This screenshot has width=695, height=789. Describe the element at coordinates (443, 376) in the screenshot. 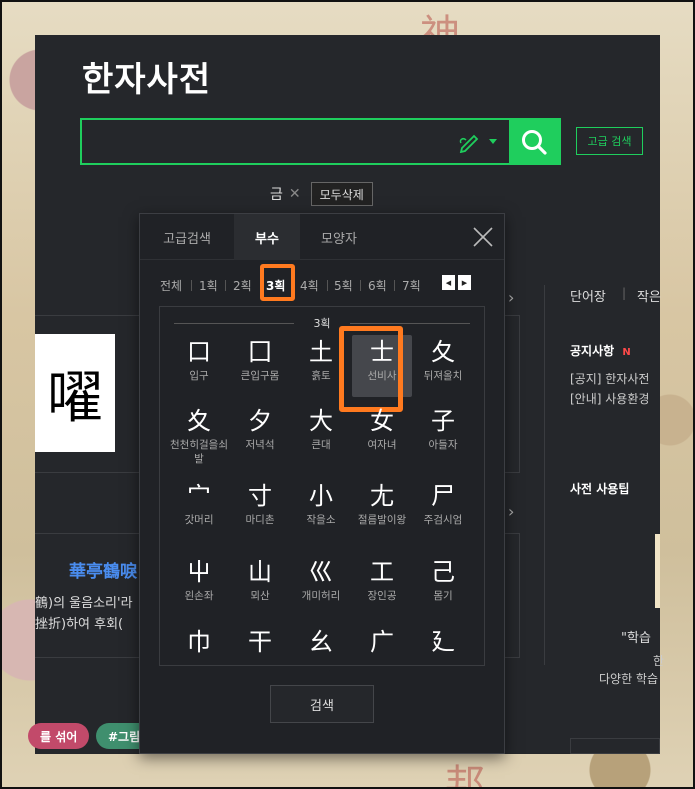

I see `radical-name: 뒤져올치` at that location.